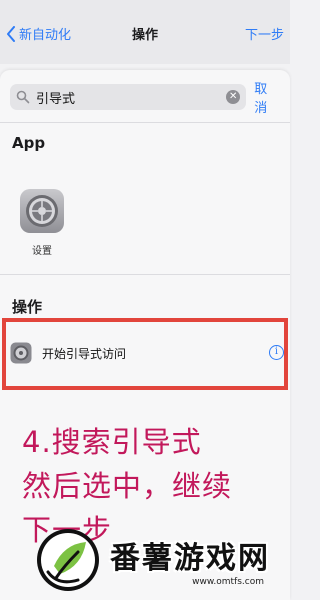  What do you see at coordinates (233, 97) in the screenshot?
I see `clear-icon: ✕` at bounding box center [233, 97].